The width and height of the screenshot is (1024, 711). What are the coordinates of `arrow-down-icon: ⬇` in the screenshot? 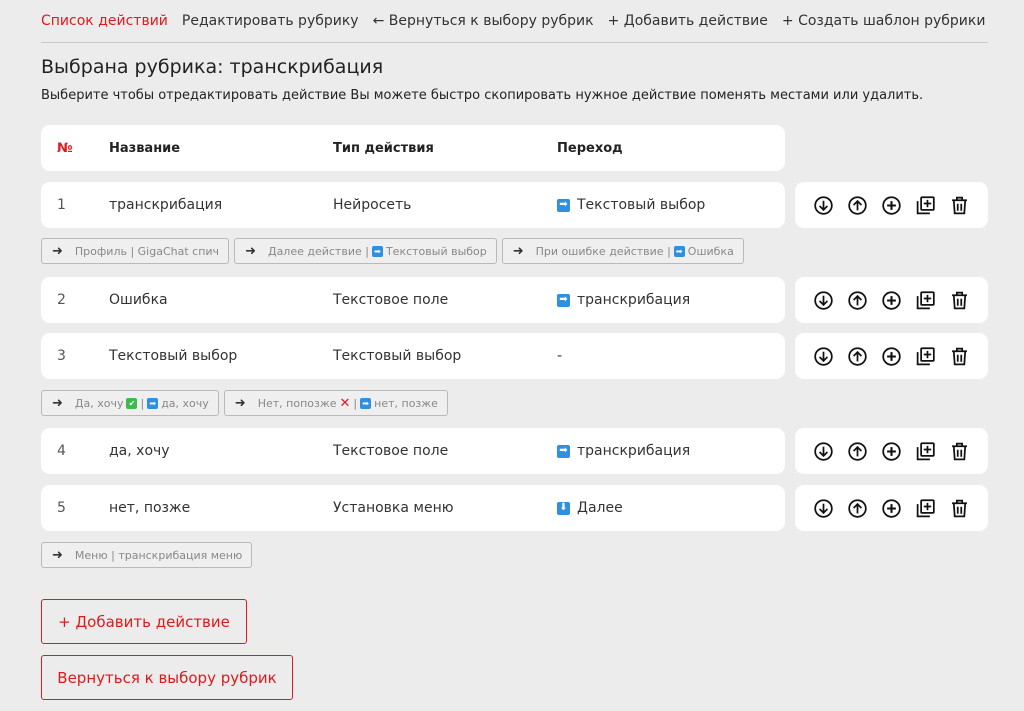 It's located at (563, 508).